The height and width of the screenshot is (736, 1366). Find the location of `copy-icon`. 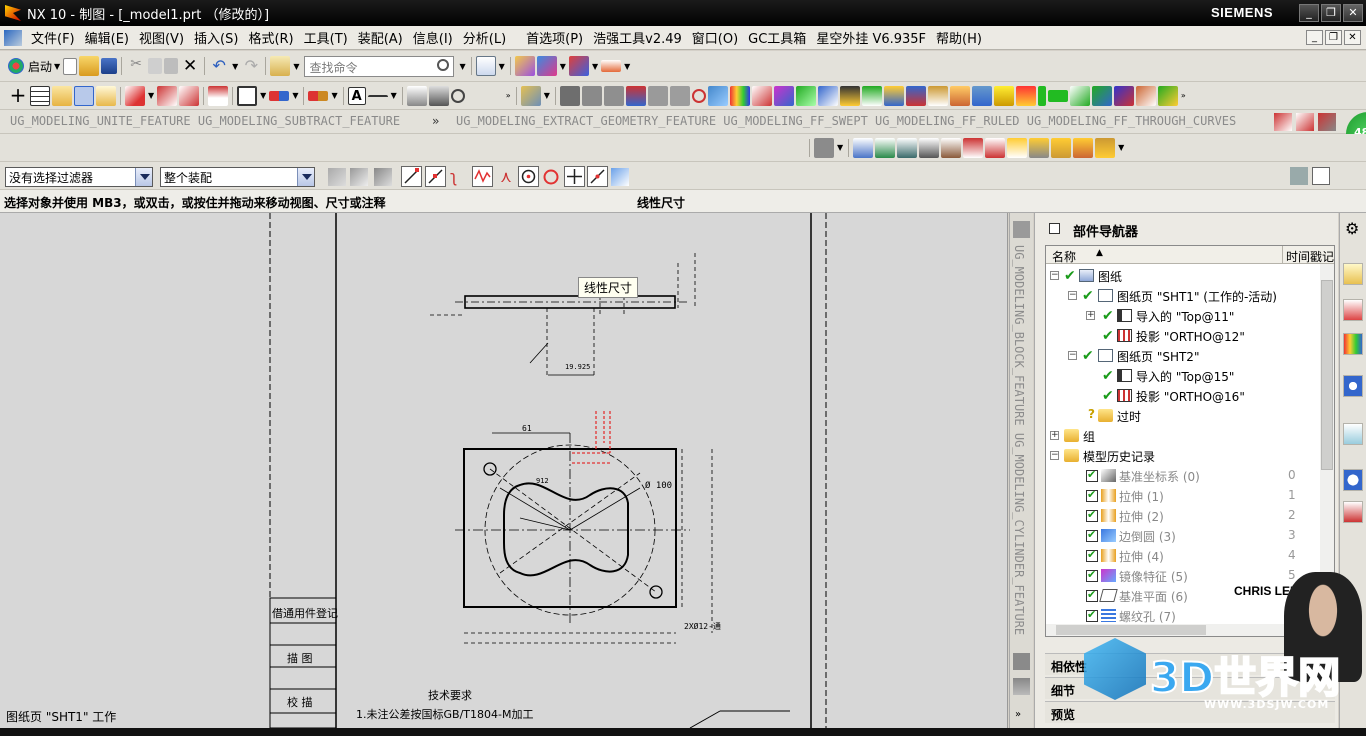

copy-icon is located at coordinates (155, 66).